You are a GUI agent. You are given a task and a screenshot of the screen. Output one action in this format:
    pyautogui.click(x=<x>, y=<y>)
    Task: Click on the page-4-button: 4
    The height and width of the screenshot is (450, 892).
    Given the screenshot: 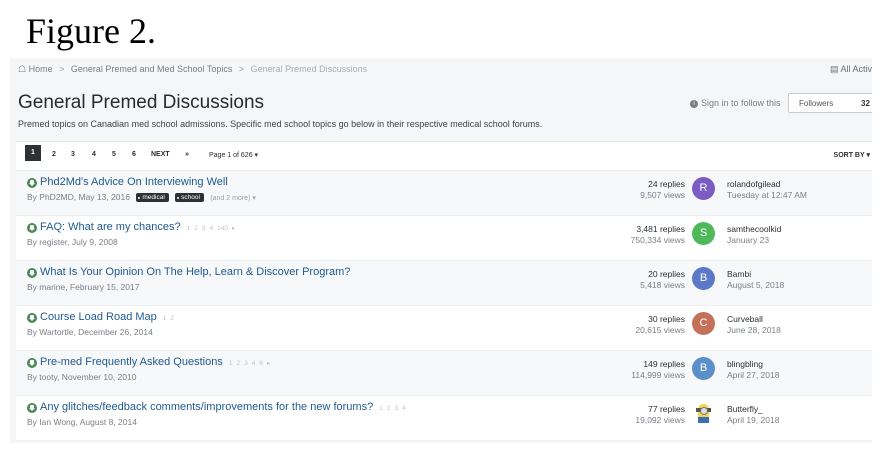 What is the action you would take?
    pyautogui.click(x=94, y=154)
    